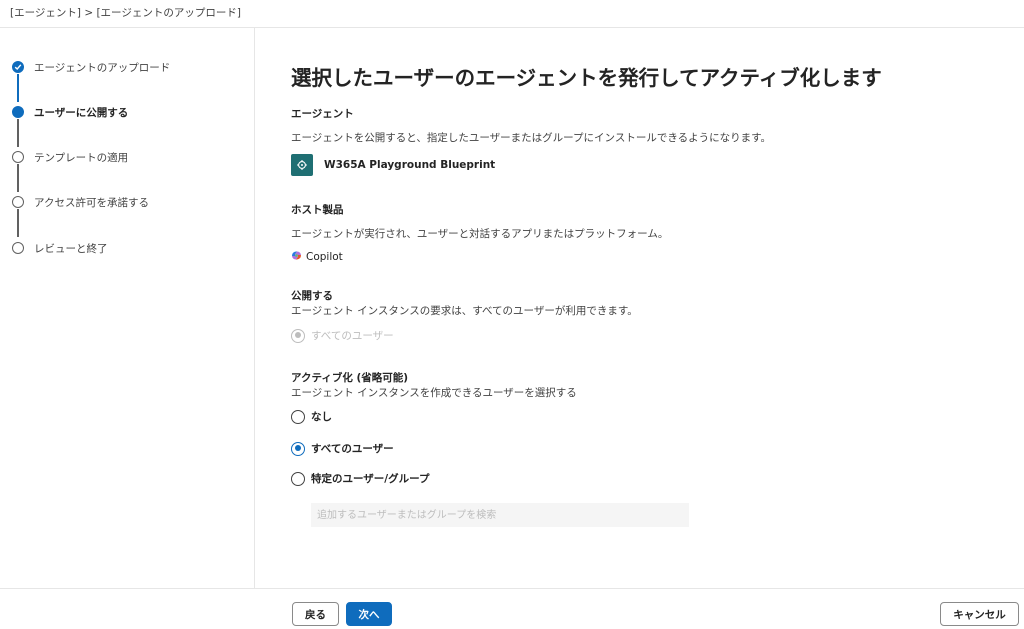 This screenshot has width=1024, height=629. What do you see at coordinates (979, 614) in the screenshot?
I see `cancel-button: キャンセル` at bounding box center [979, 614].